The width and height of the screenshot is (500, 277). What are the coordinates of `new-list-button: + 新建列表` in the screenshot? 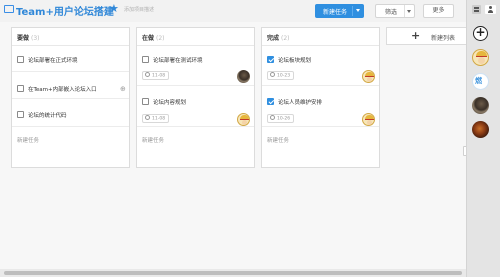 It's located at (426, 36).